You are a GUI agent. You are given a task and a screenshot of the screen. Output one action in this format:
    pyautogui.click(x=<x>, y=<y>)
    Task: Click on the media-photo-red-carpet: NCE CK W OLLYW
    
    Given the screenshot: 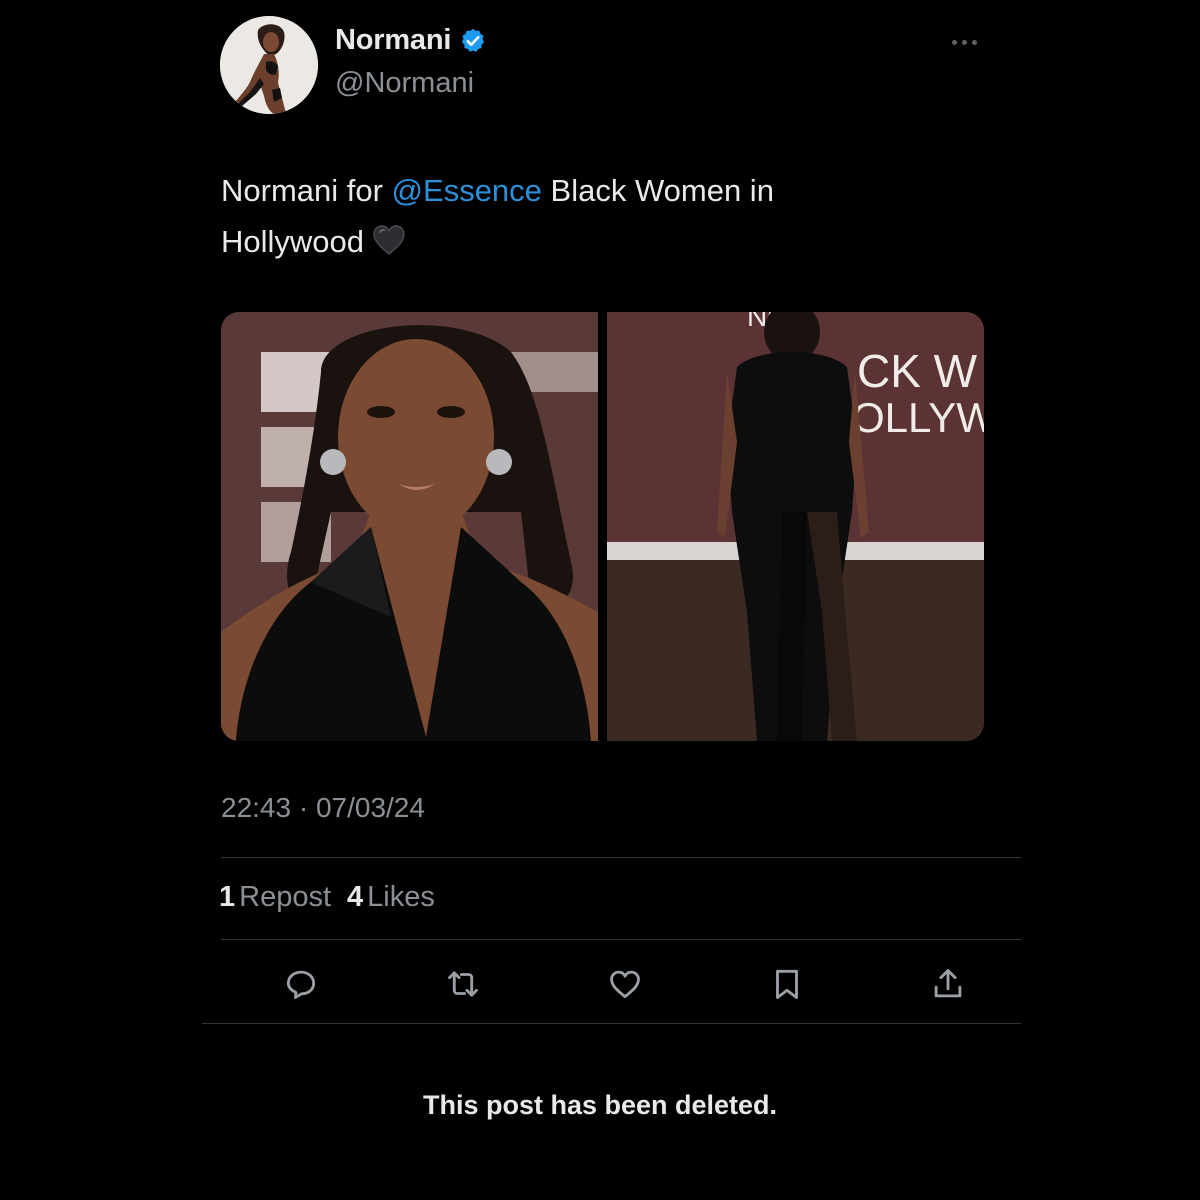 What is the action you would take?
    pyautogui.click(x=795, y=526)
    